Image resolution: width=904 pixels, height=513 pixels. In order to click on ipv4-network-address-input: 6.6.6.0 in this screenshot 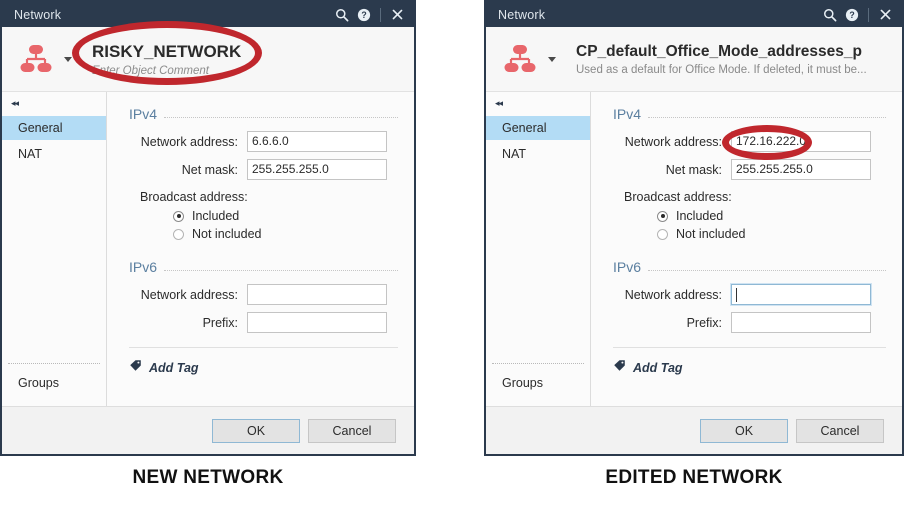, I will do `click(317, 141)`.